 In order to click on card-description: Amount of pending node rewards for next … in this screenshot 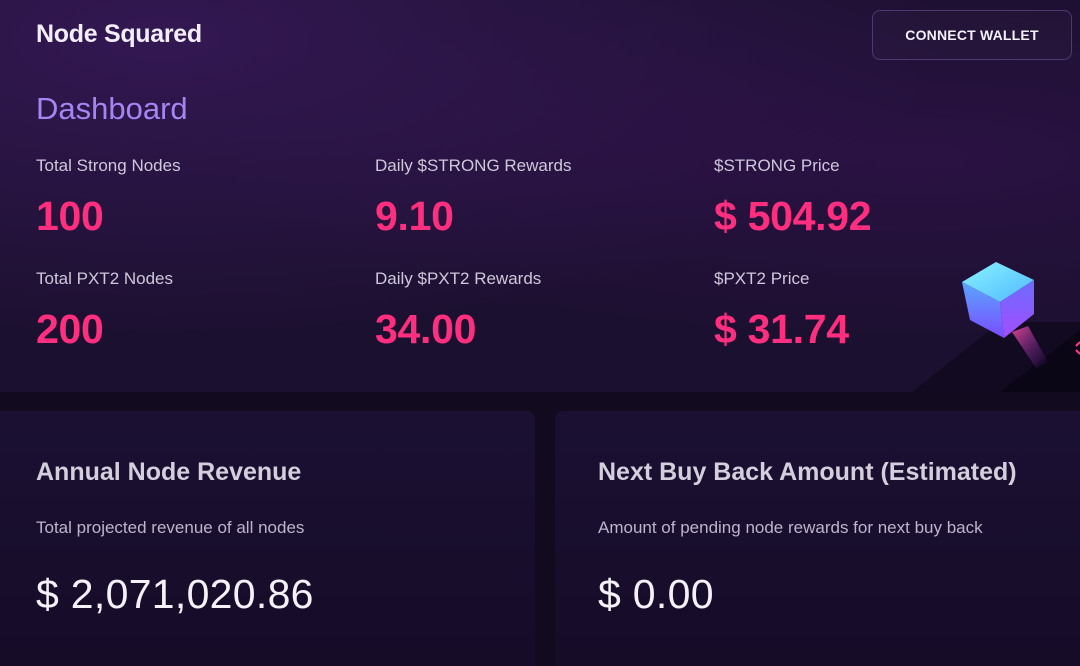, I will do `click(790, 527)`.